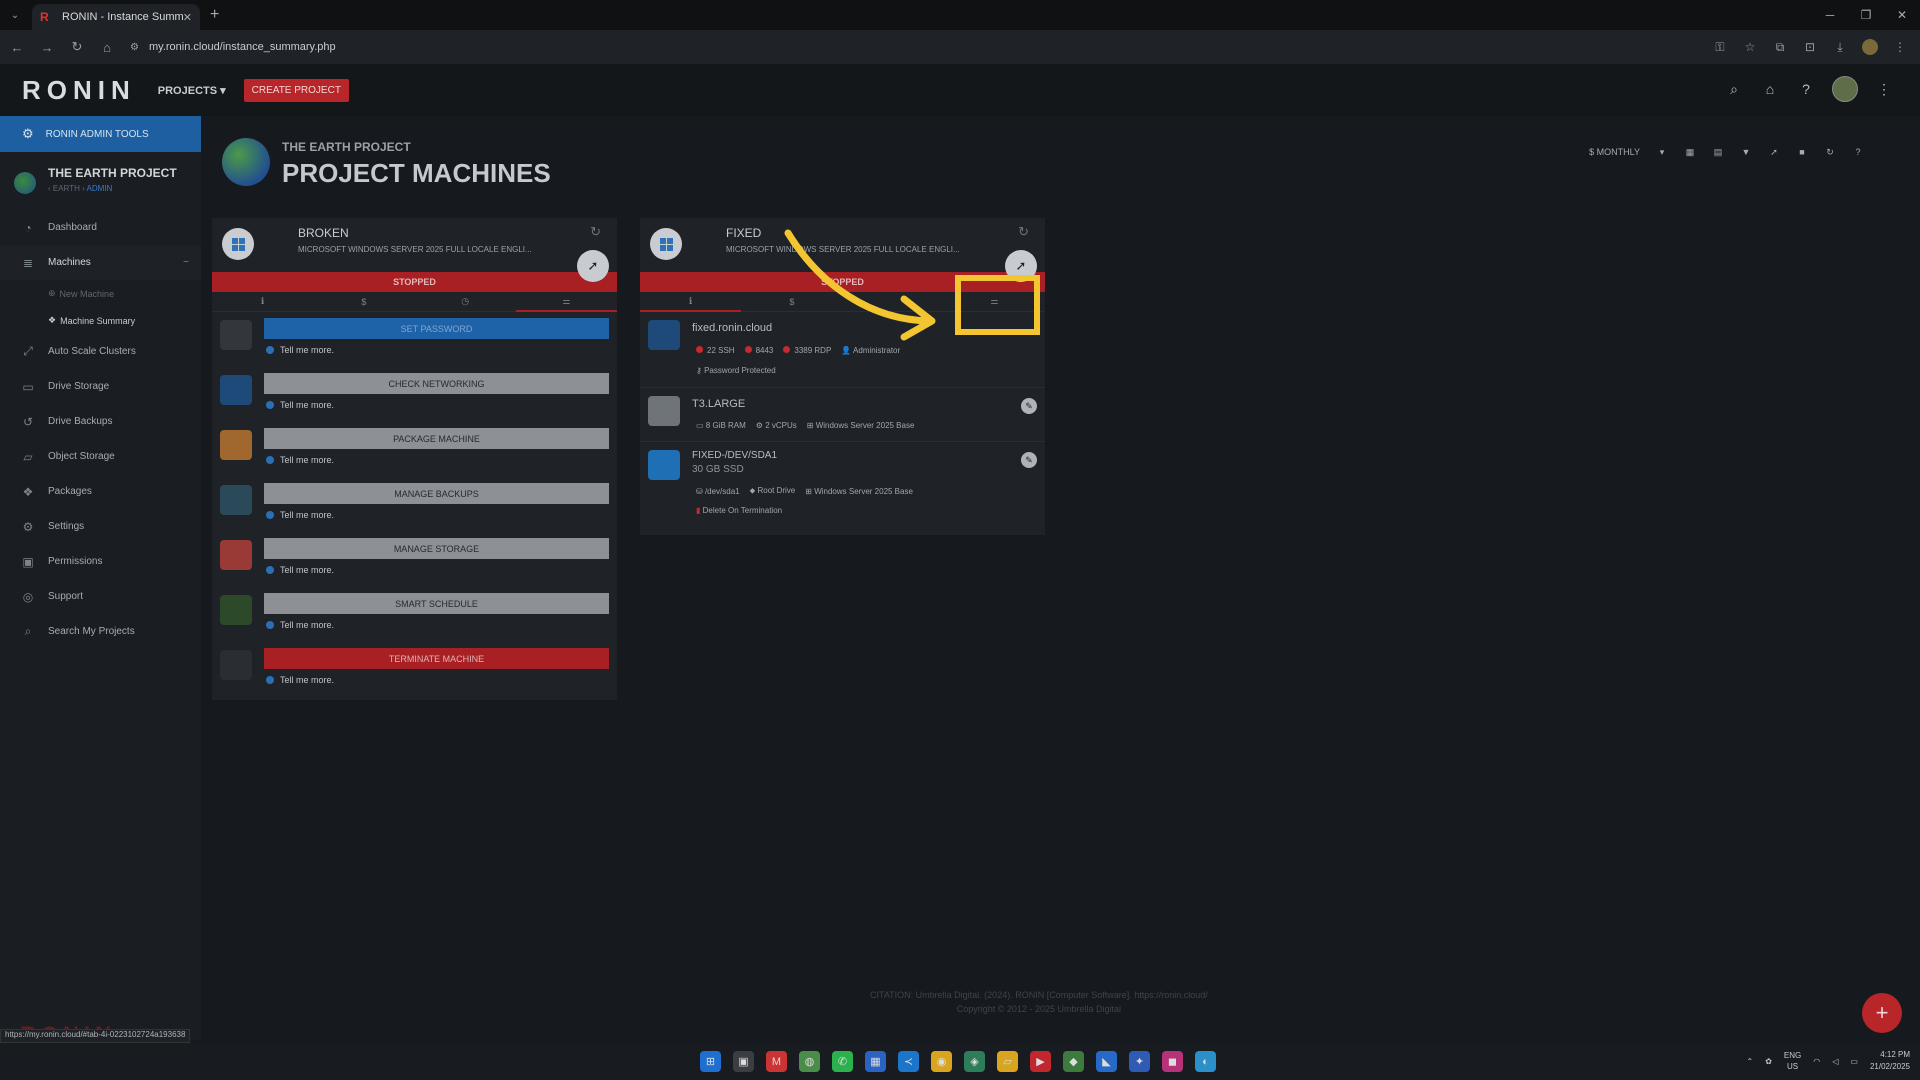  I want to click on stop-icon: ■, so click(1802, 152).